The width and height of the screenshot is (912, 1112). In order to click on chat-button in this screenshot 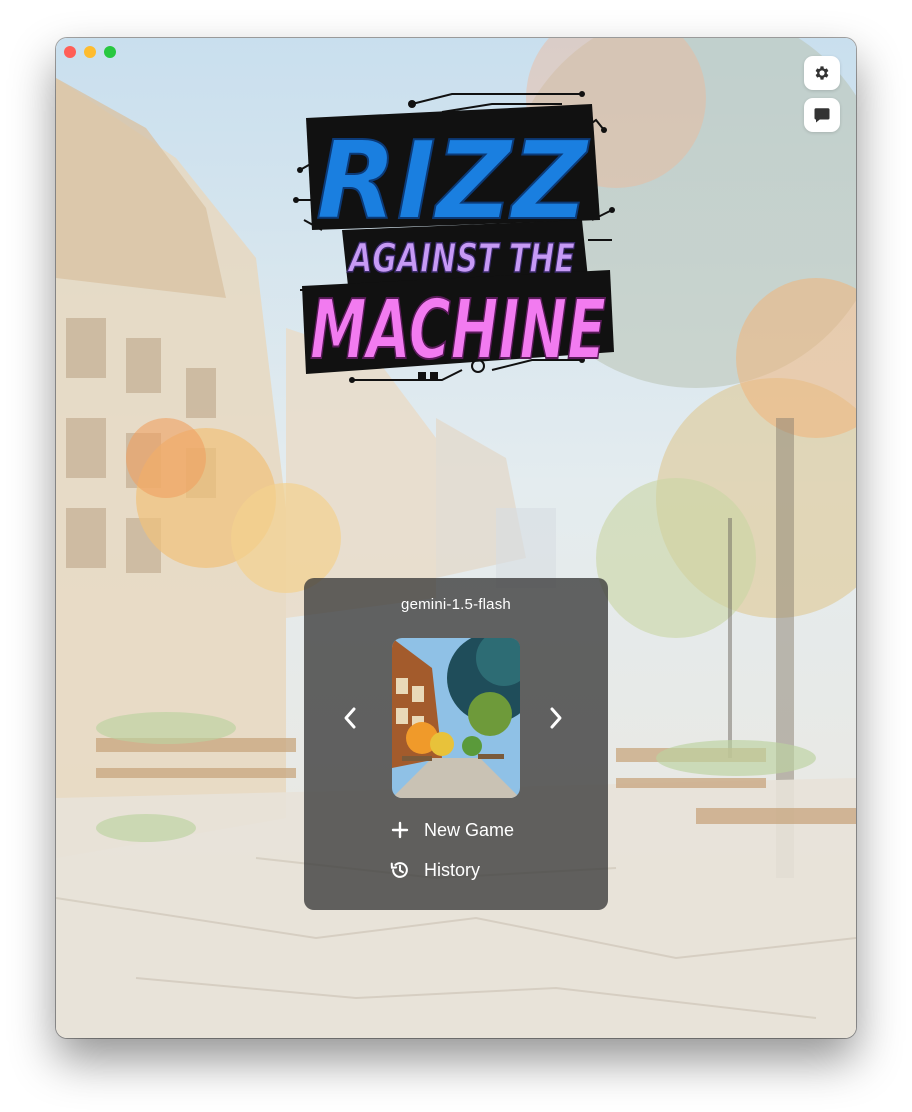, I will do `click(822, 115)`.